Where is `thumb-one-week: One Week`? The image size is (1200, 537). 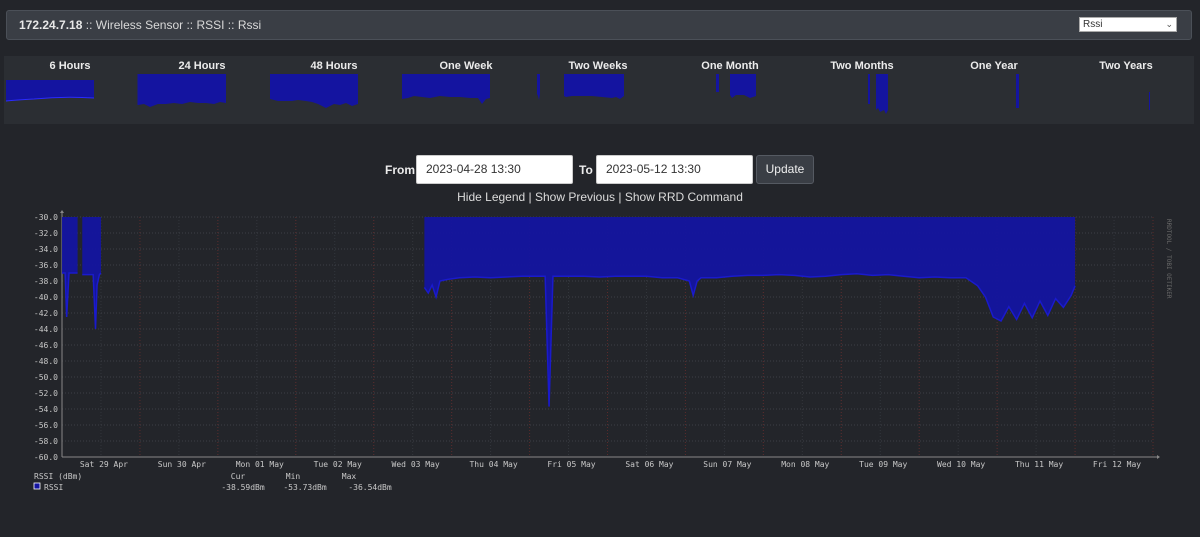
thumb-one-week: One Week is located at coordinates (466, 90).